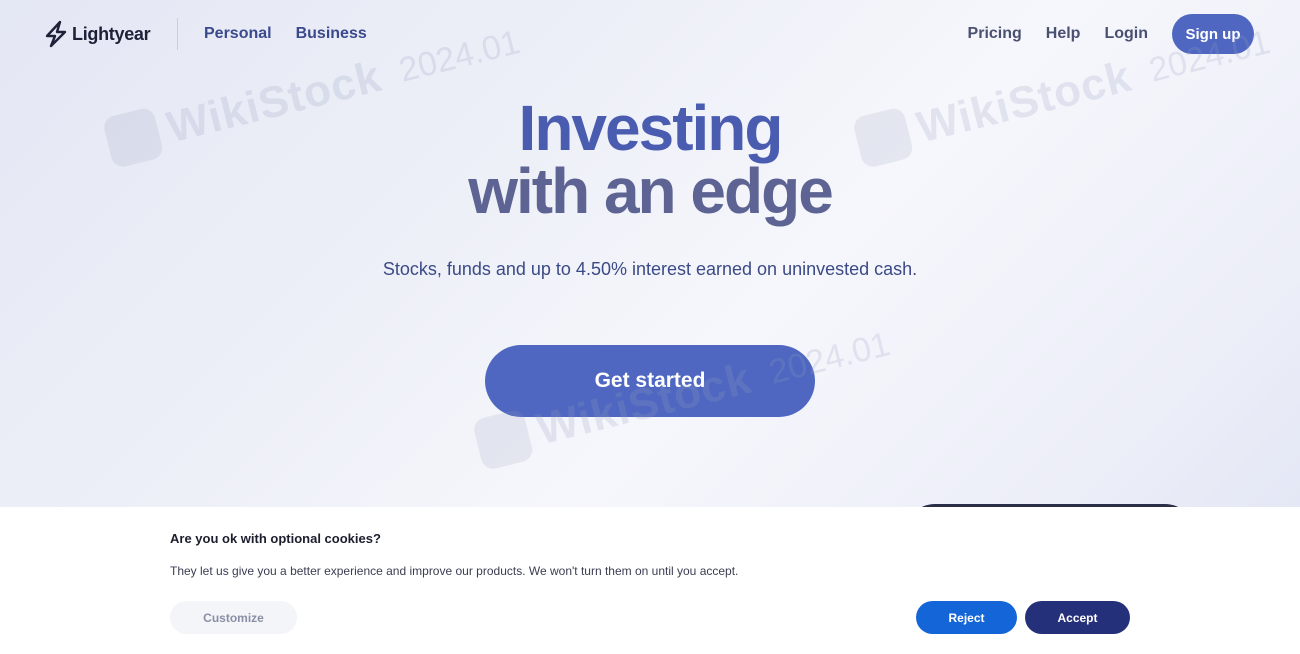  Describe the element at coordinates (177, 34) in the screenshot. I see `nav-divider` at that location.